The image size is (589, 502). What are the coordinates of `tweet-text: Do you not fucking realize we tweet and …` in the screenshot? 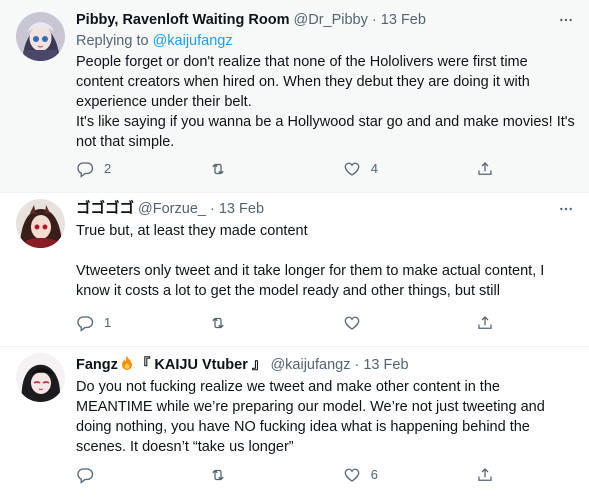 It's located at (310, 417).